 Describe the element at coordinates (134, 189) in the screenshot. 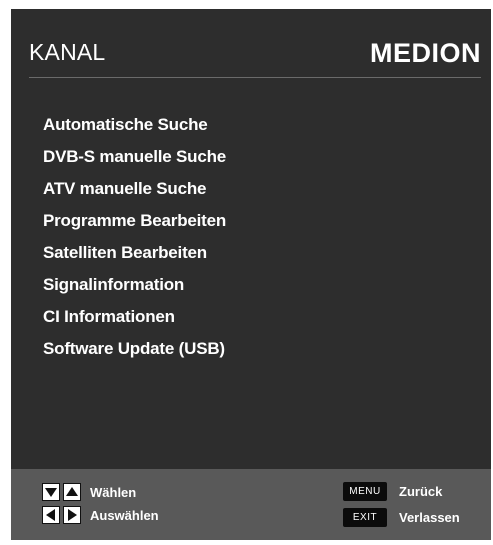

I see `menu-item-atv-manual-search: ATV manuelle Suche` at that location.